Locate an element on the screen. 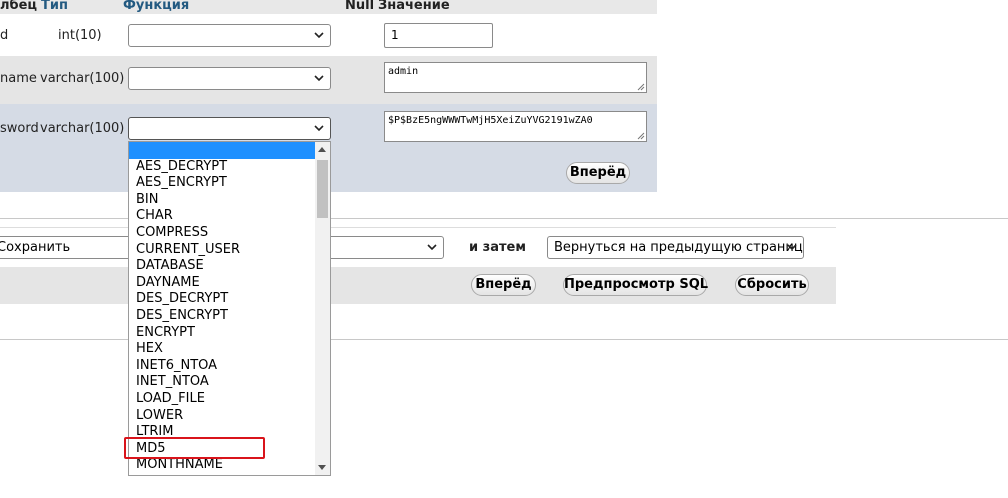  save-mode-value: Сохранить is located at coordinates (35, 247).